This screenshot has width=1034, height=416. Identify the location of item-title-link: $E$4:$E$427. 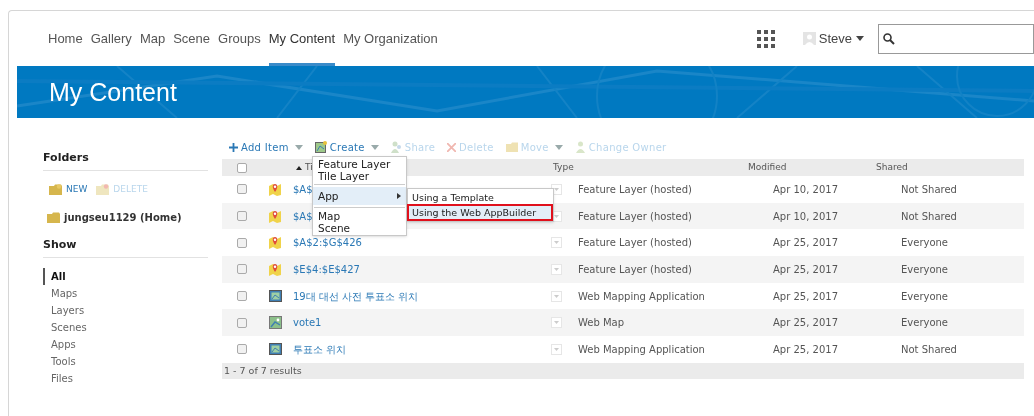
(326, 269).